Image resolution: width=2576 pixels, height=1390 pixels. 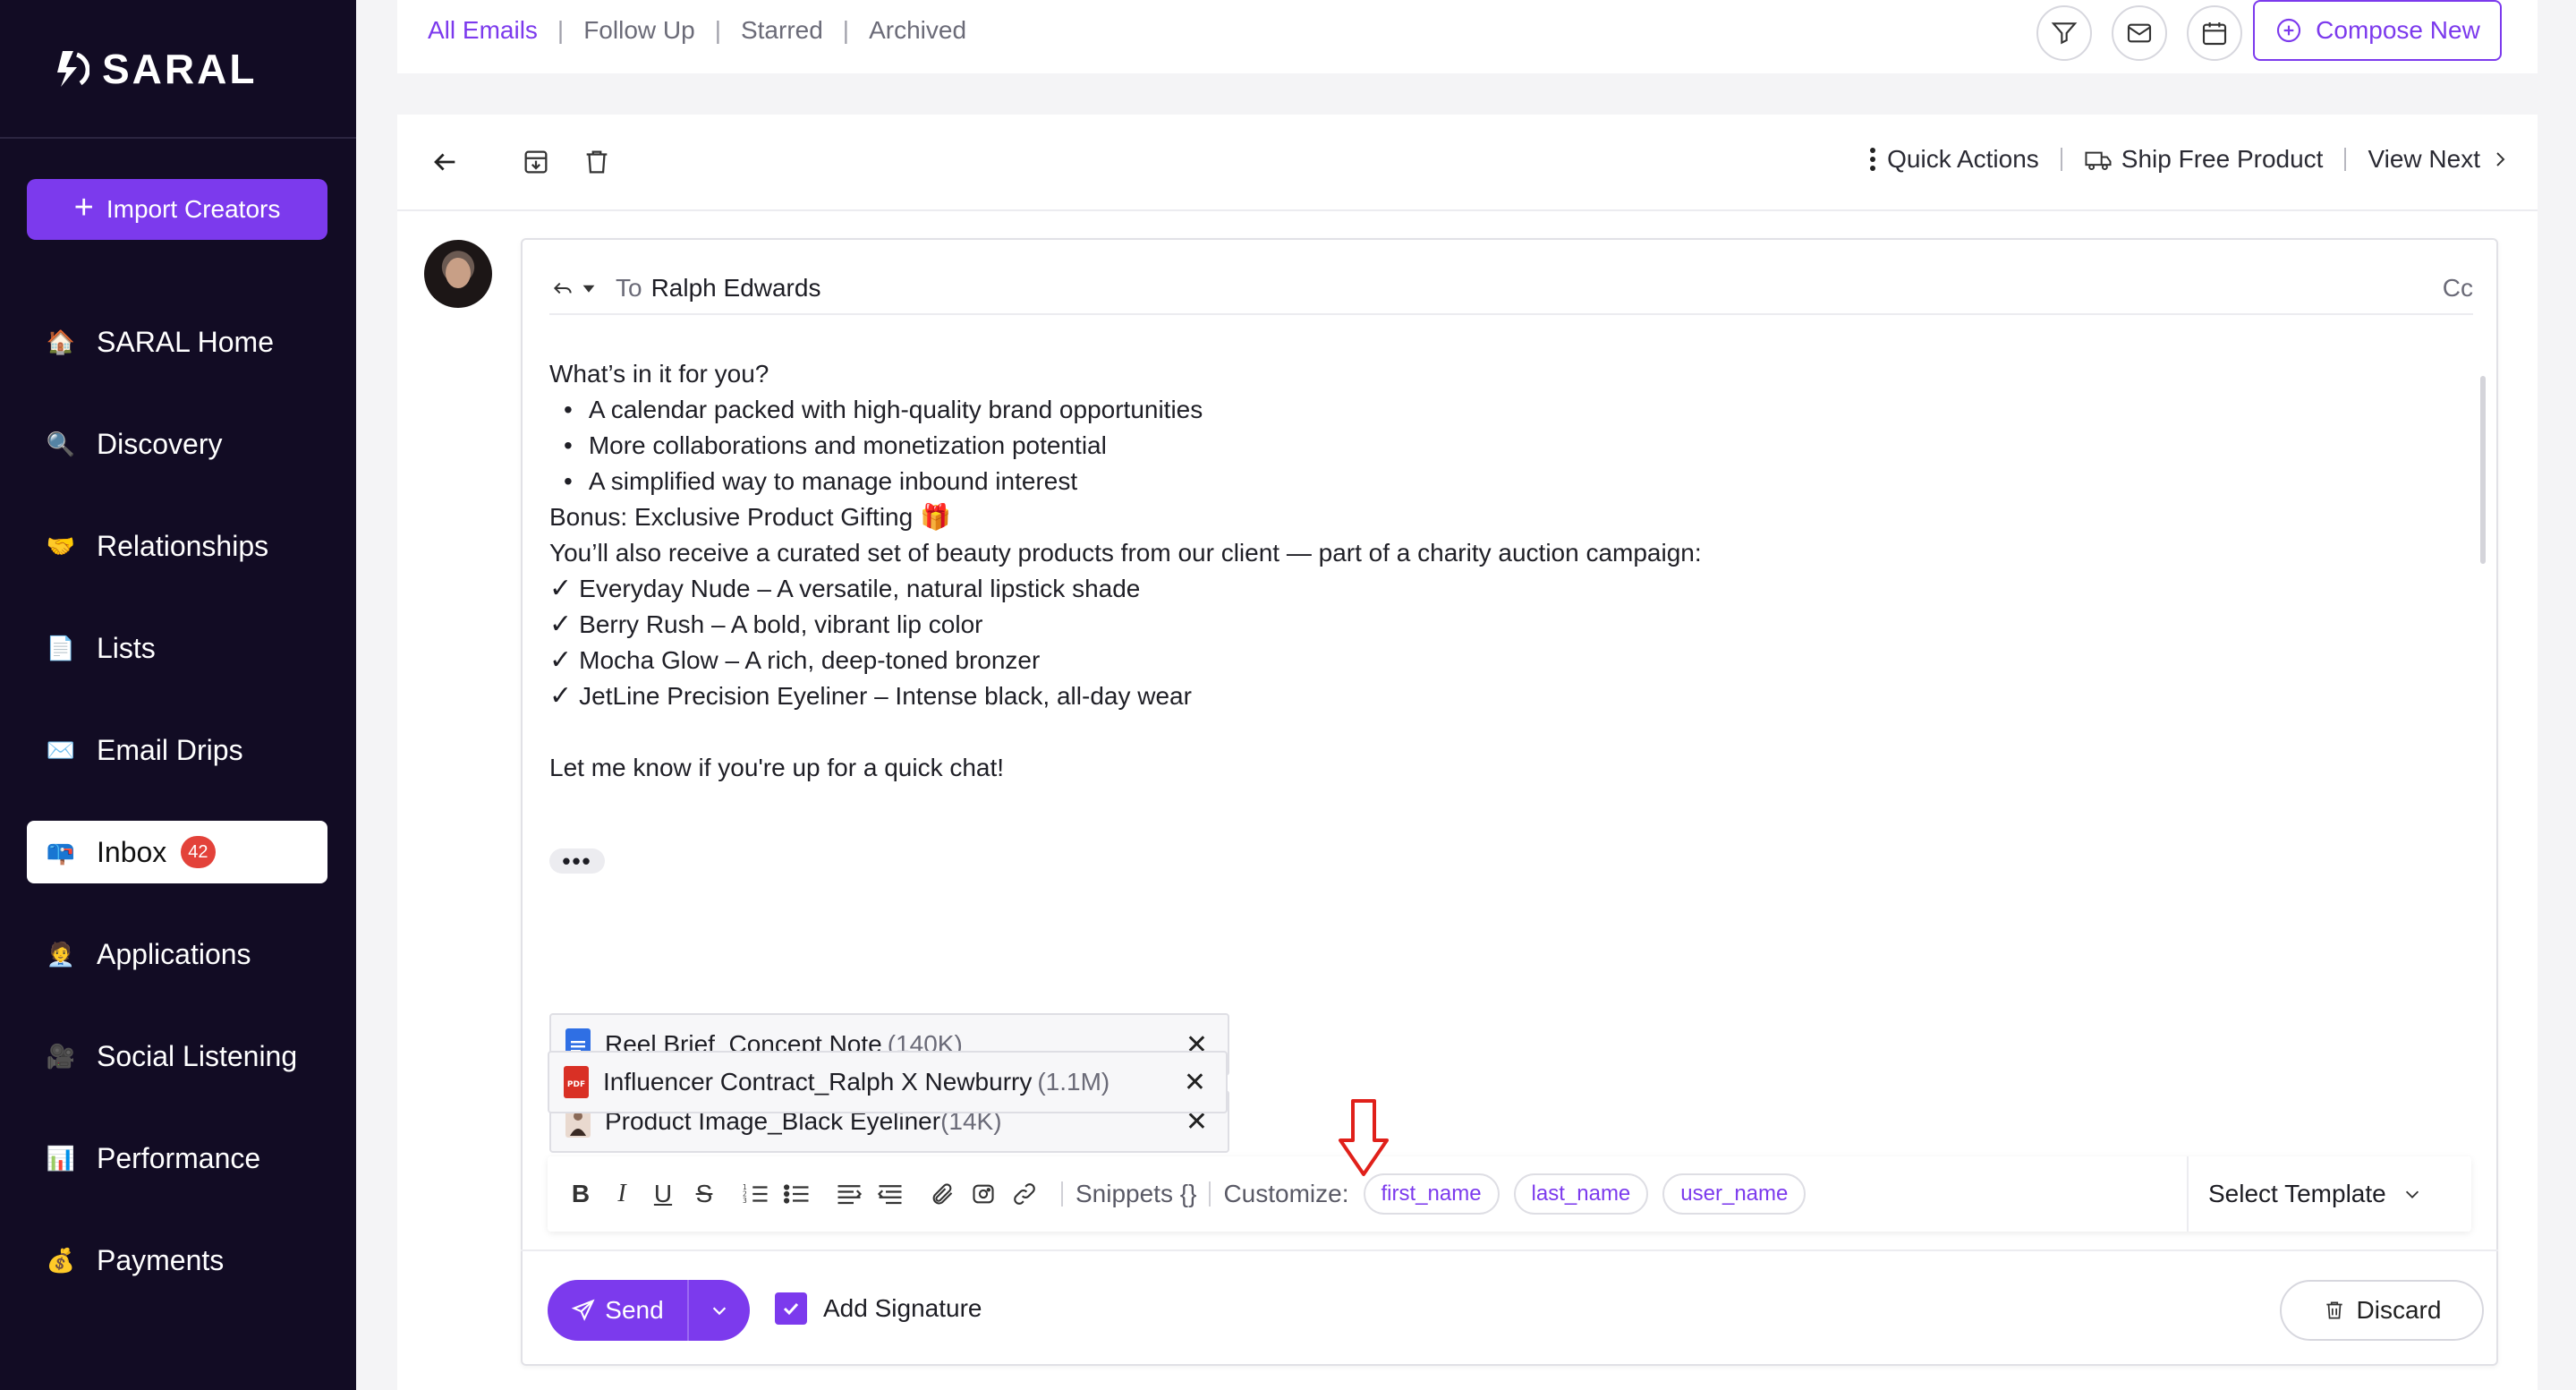 I want to click on discard-button: Discard, so click(x=2382, y=1310).